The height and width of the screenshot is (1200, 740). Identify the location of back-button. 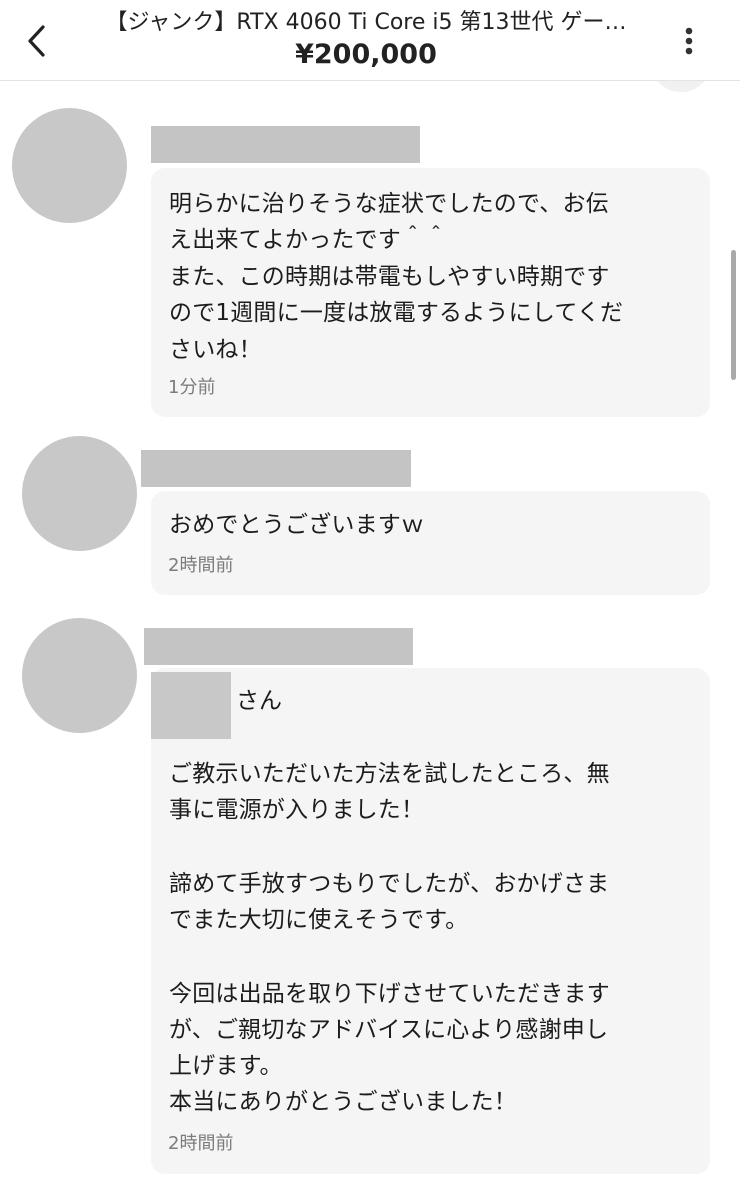
(37, 41).